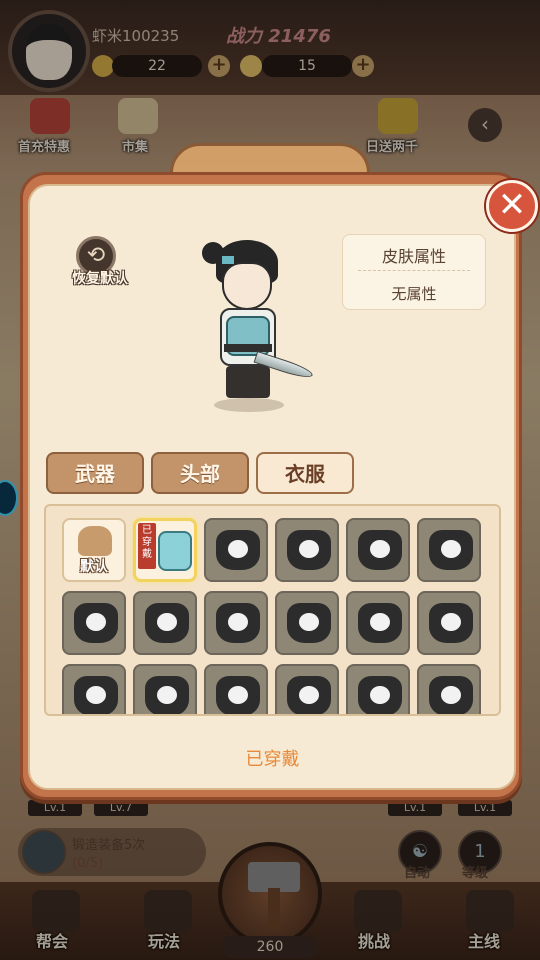  I want to click on skin-attribute-title: 皮肤属性, so click(413, 256).